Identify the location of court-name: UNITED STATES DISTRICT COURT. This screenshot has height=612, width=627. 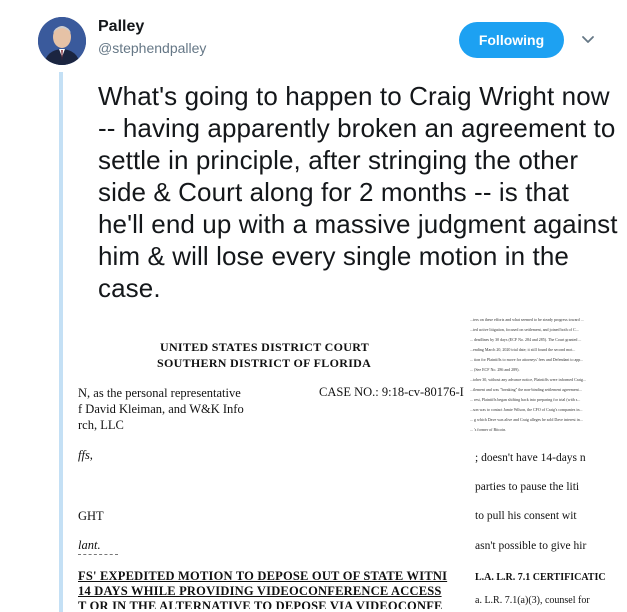
(265, 347).